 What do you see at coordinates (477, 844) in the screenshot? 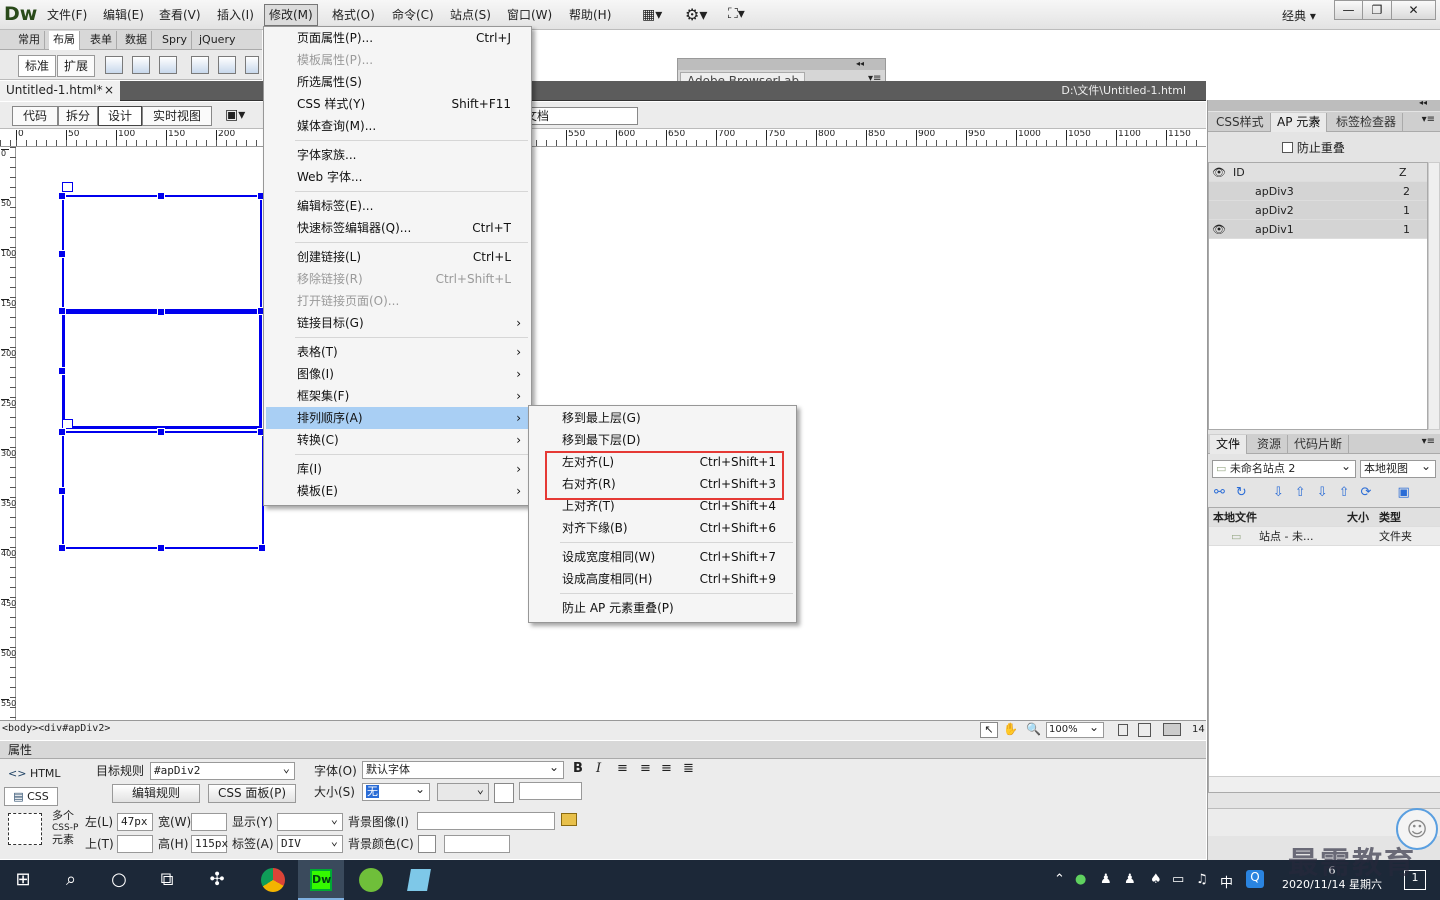
I see `bg-color-input` at bounding box center [477, 844].